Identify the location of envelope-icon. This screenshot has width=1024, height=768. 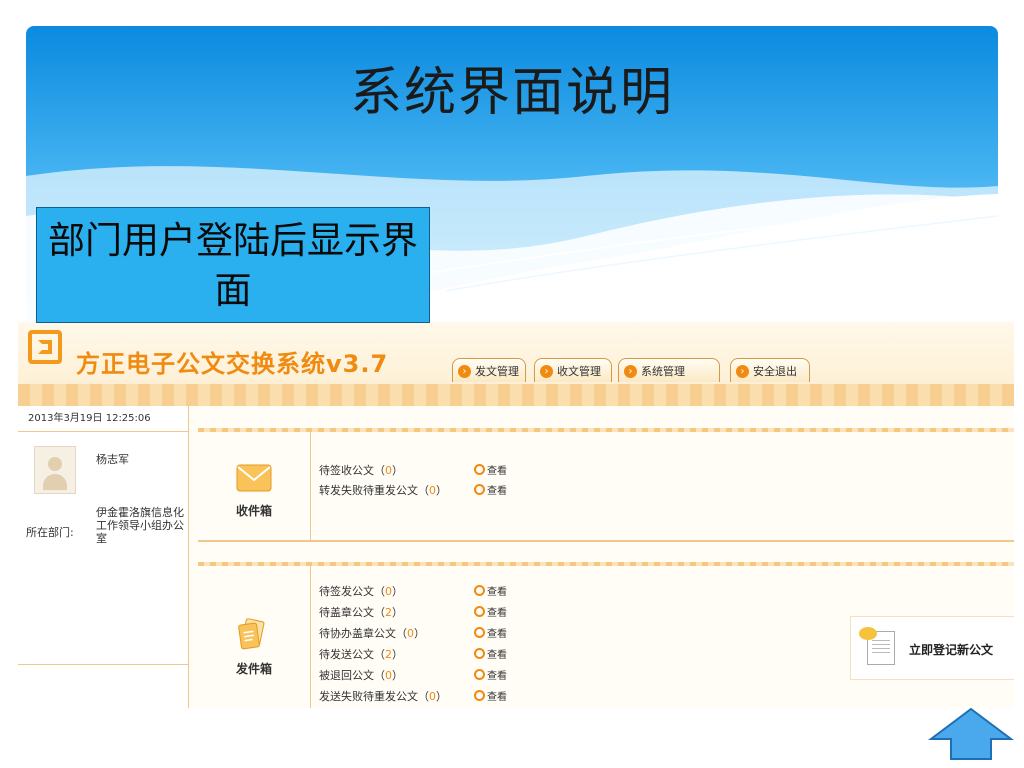
(254, 478).